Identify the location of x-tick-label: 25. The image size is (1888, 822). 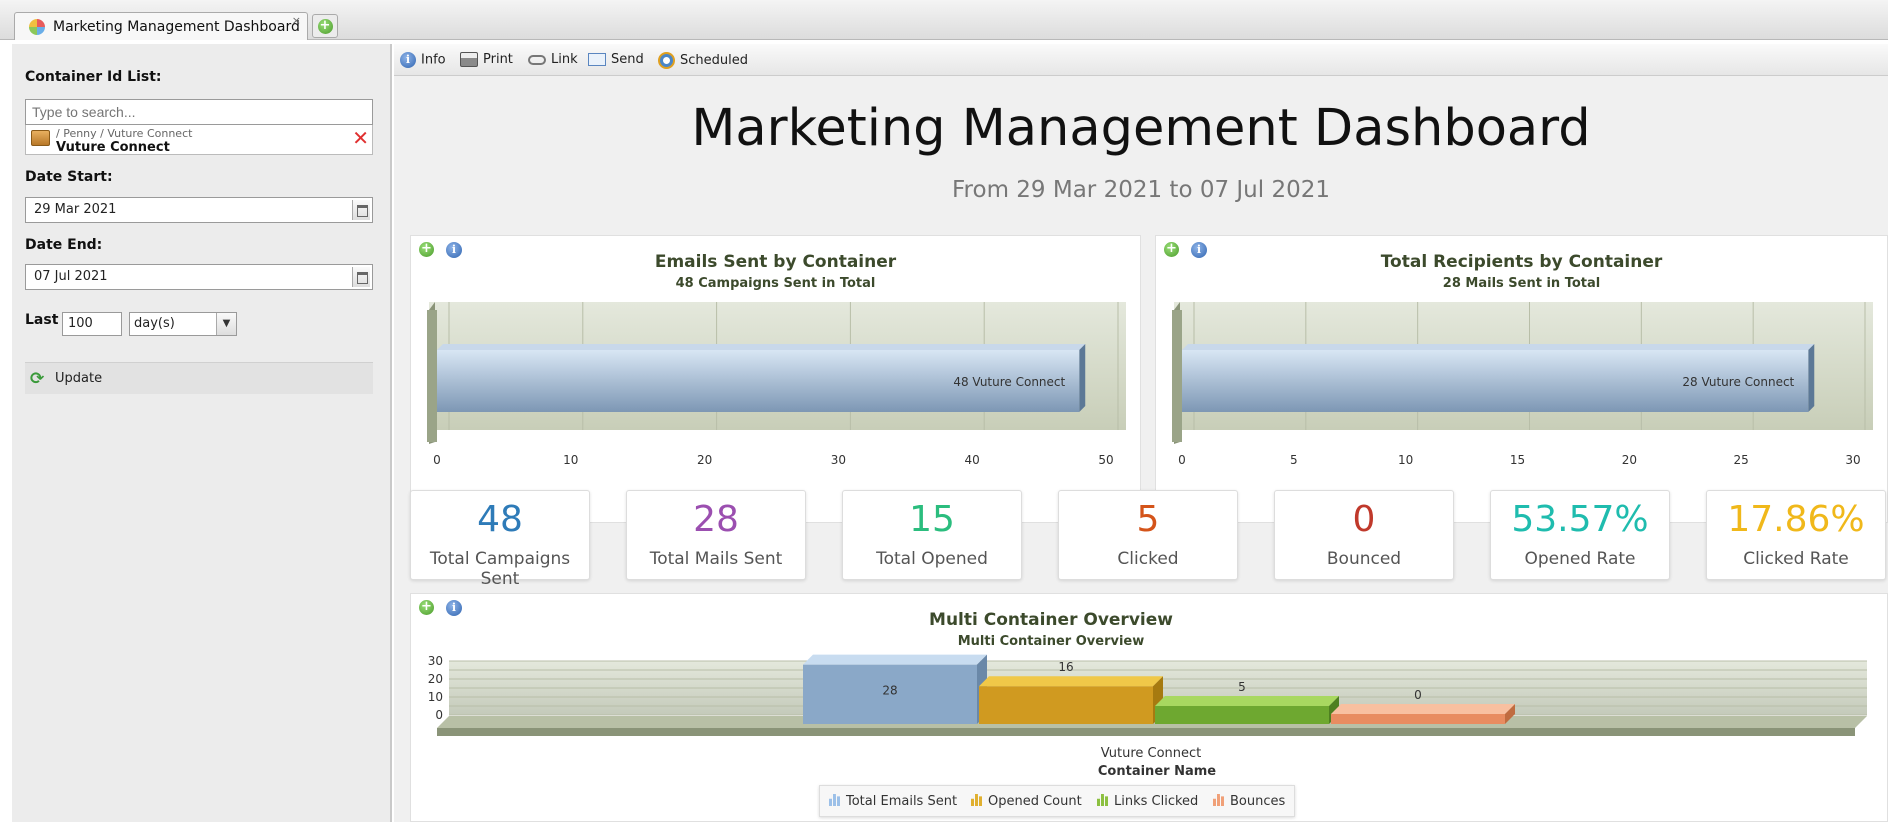
(1741, 460).